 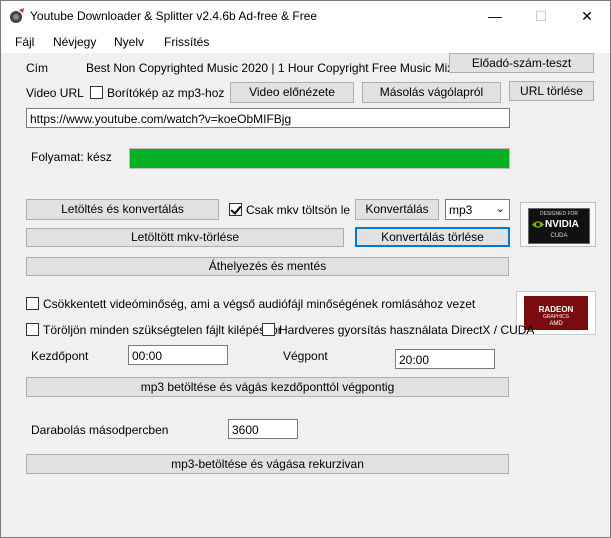 What do you see at coordinates (37, 68) in the screenshot?
I see `title-label: Cím` at bounding box center [37, 68].